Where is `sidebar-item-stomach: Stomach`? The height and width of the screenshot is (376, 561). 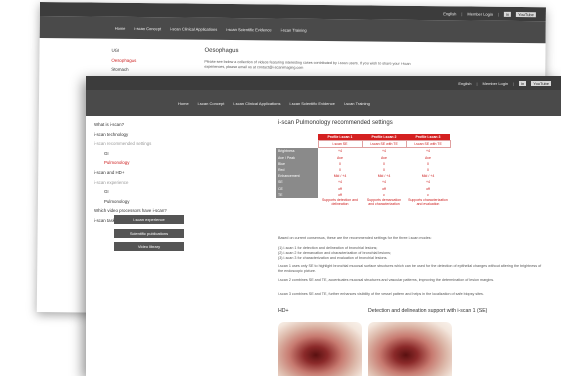
sidebar-item-stomach: Stomach is located at coordinates (123, 69).